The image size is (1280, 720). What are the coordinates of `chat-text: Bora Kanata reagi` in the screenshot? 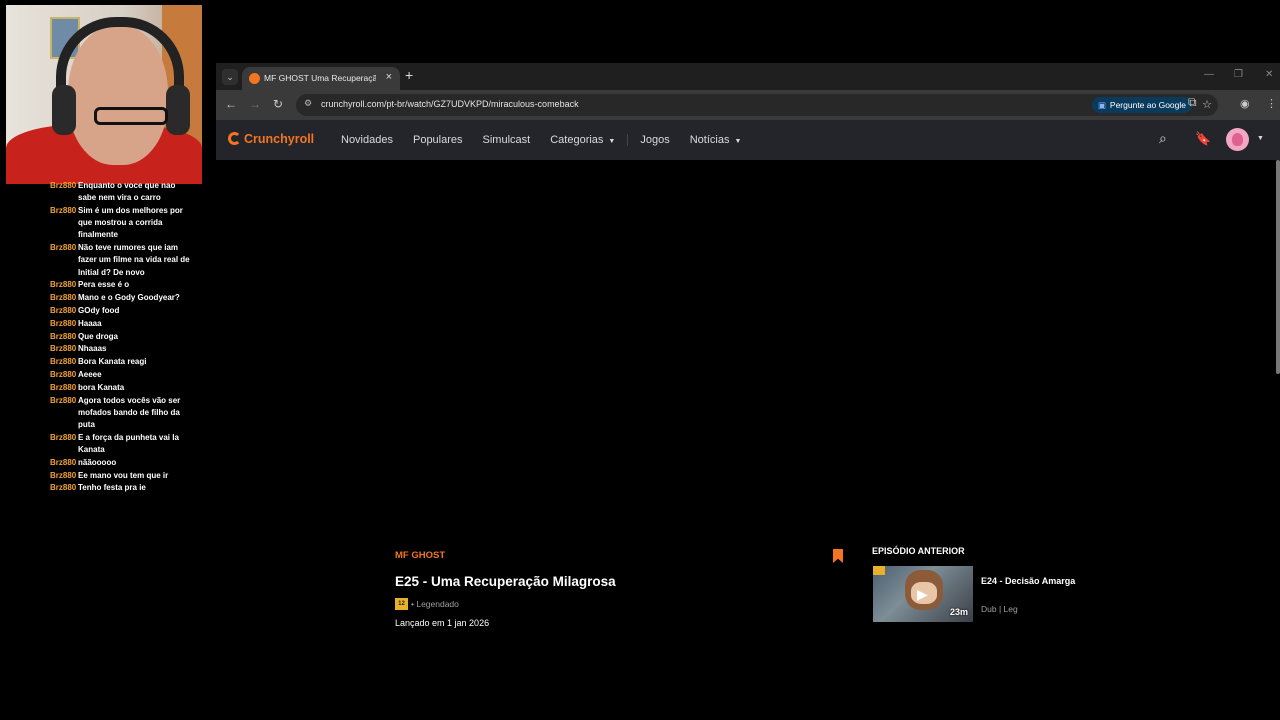 It's located at (112, 362).